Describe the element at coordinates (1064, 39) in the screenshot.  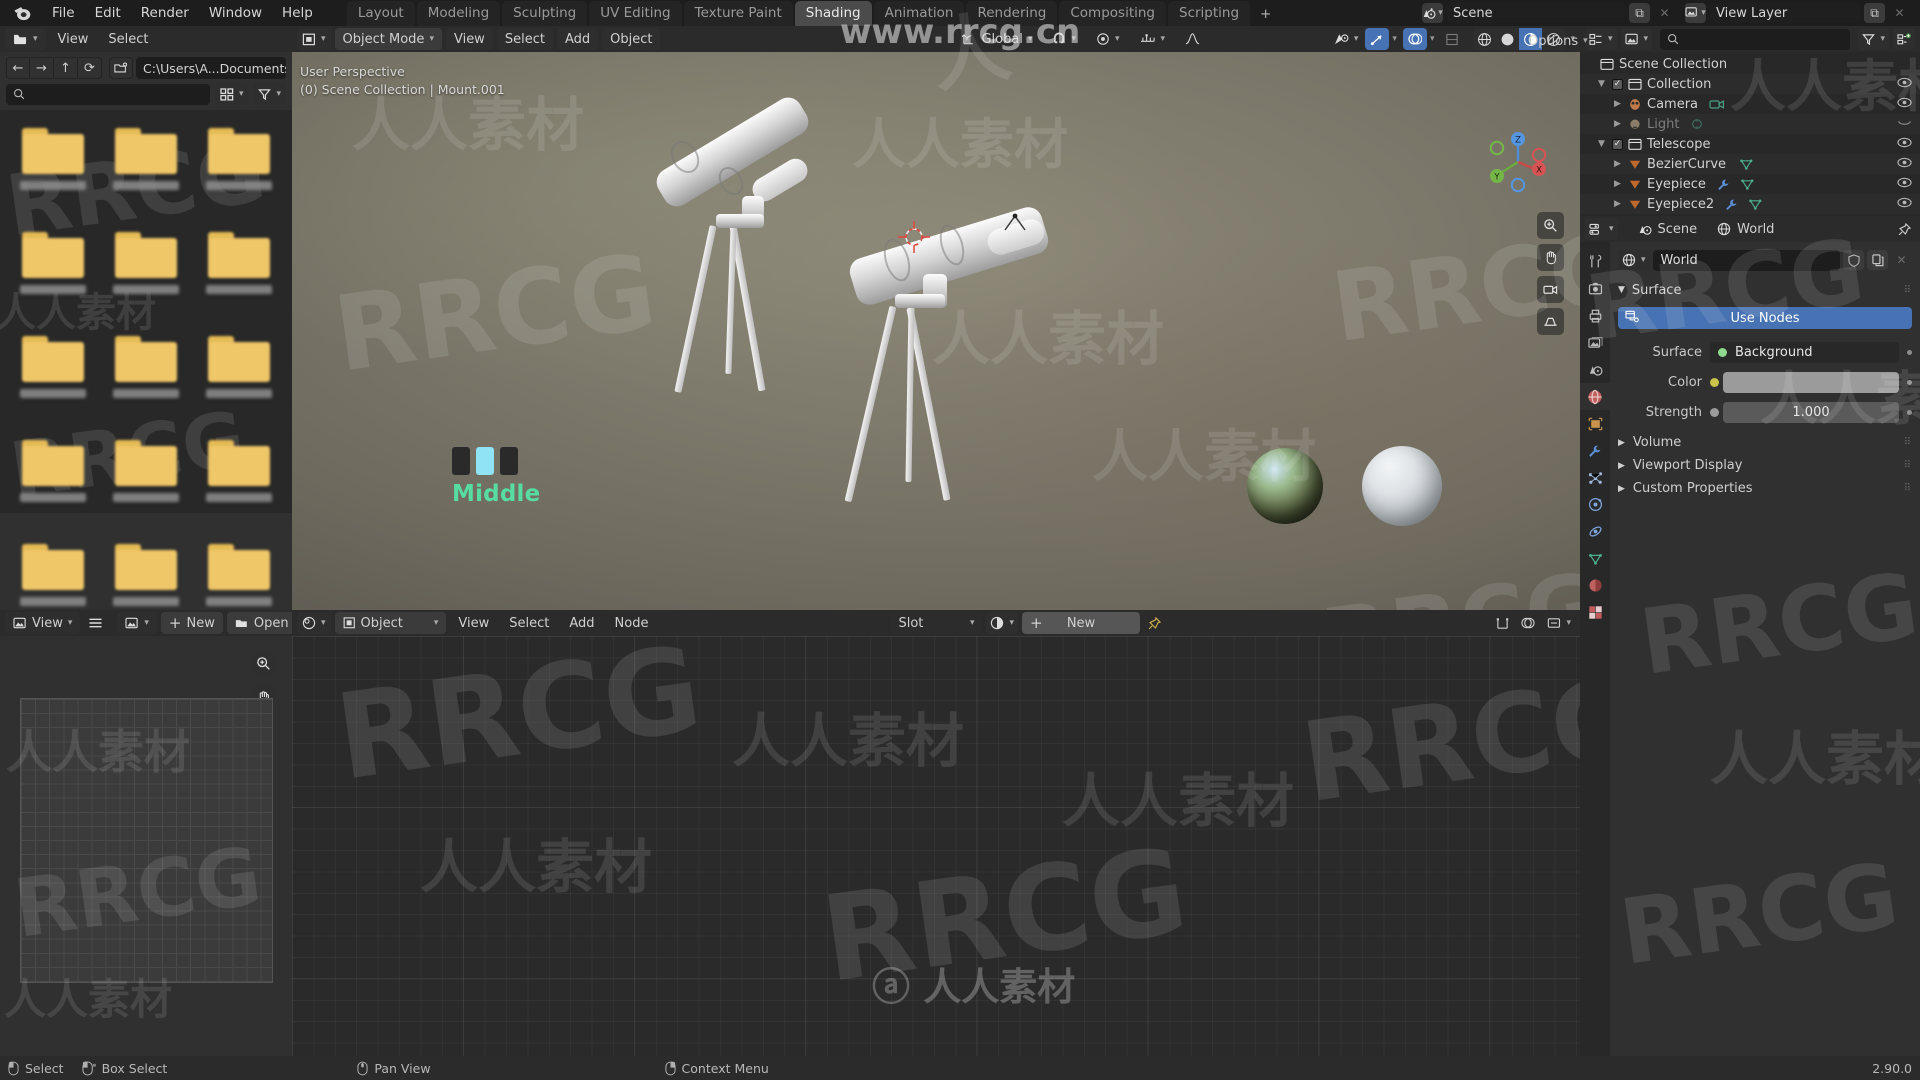
I see `magnet-icon: ▾` at that location.